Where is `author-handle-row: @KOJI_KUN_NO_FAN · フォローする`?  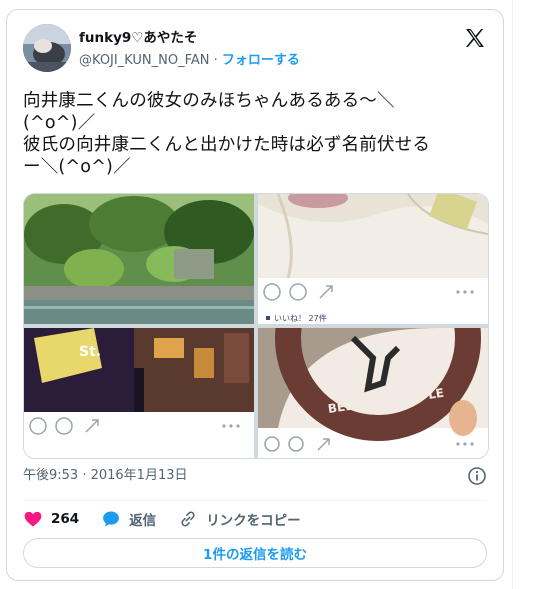 author-handle-row: @KOJI_KUN_NO_FAN · フォローする is located at coordinates (189, 61).